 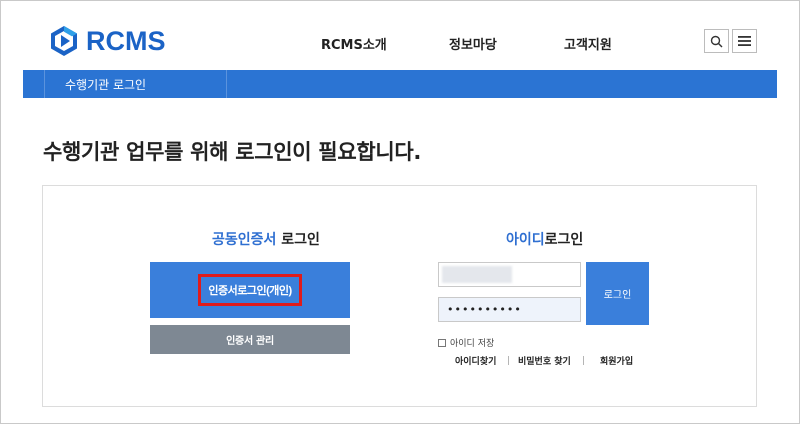 What do you see at coordinates (298, 240) in the screenshot?
I see `cert-login-title-rest: 로그인` at bounding box center [298, 240].